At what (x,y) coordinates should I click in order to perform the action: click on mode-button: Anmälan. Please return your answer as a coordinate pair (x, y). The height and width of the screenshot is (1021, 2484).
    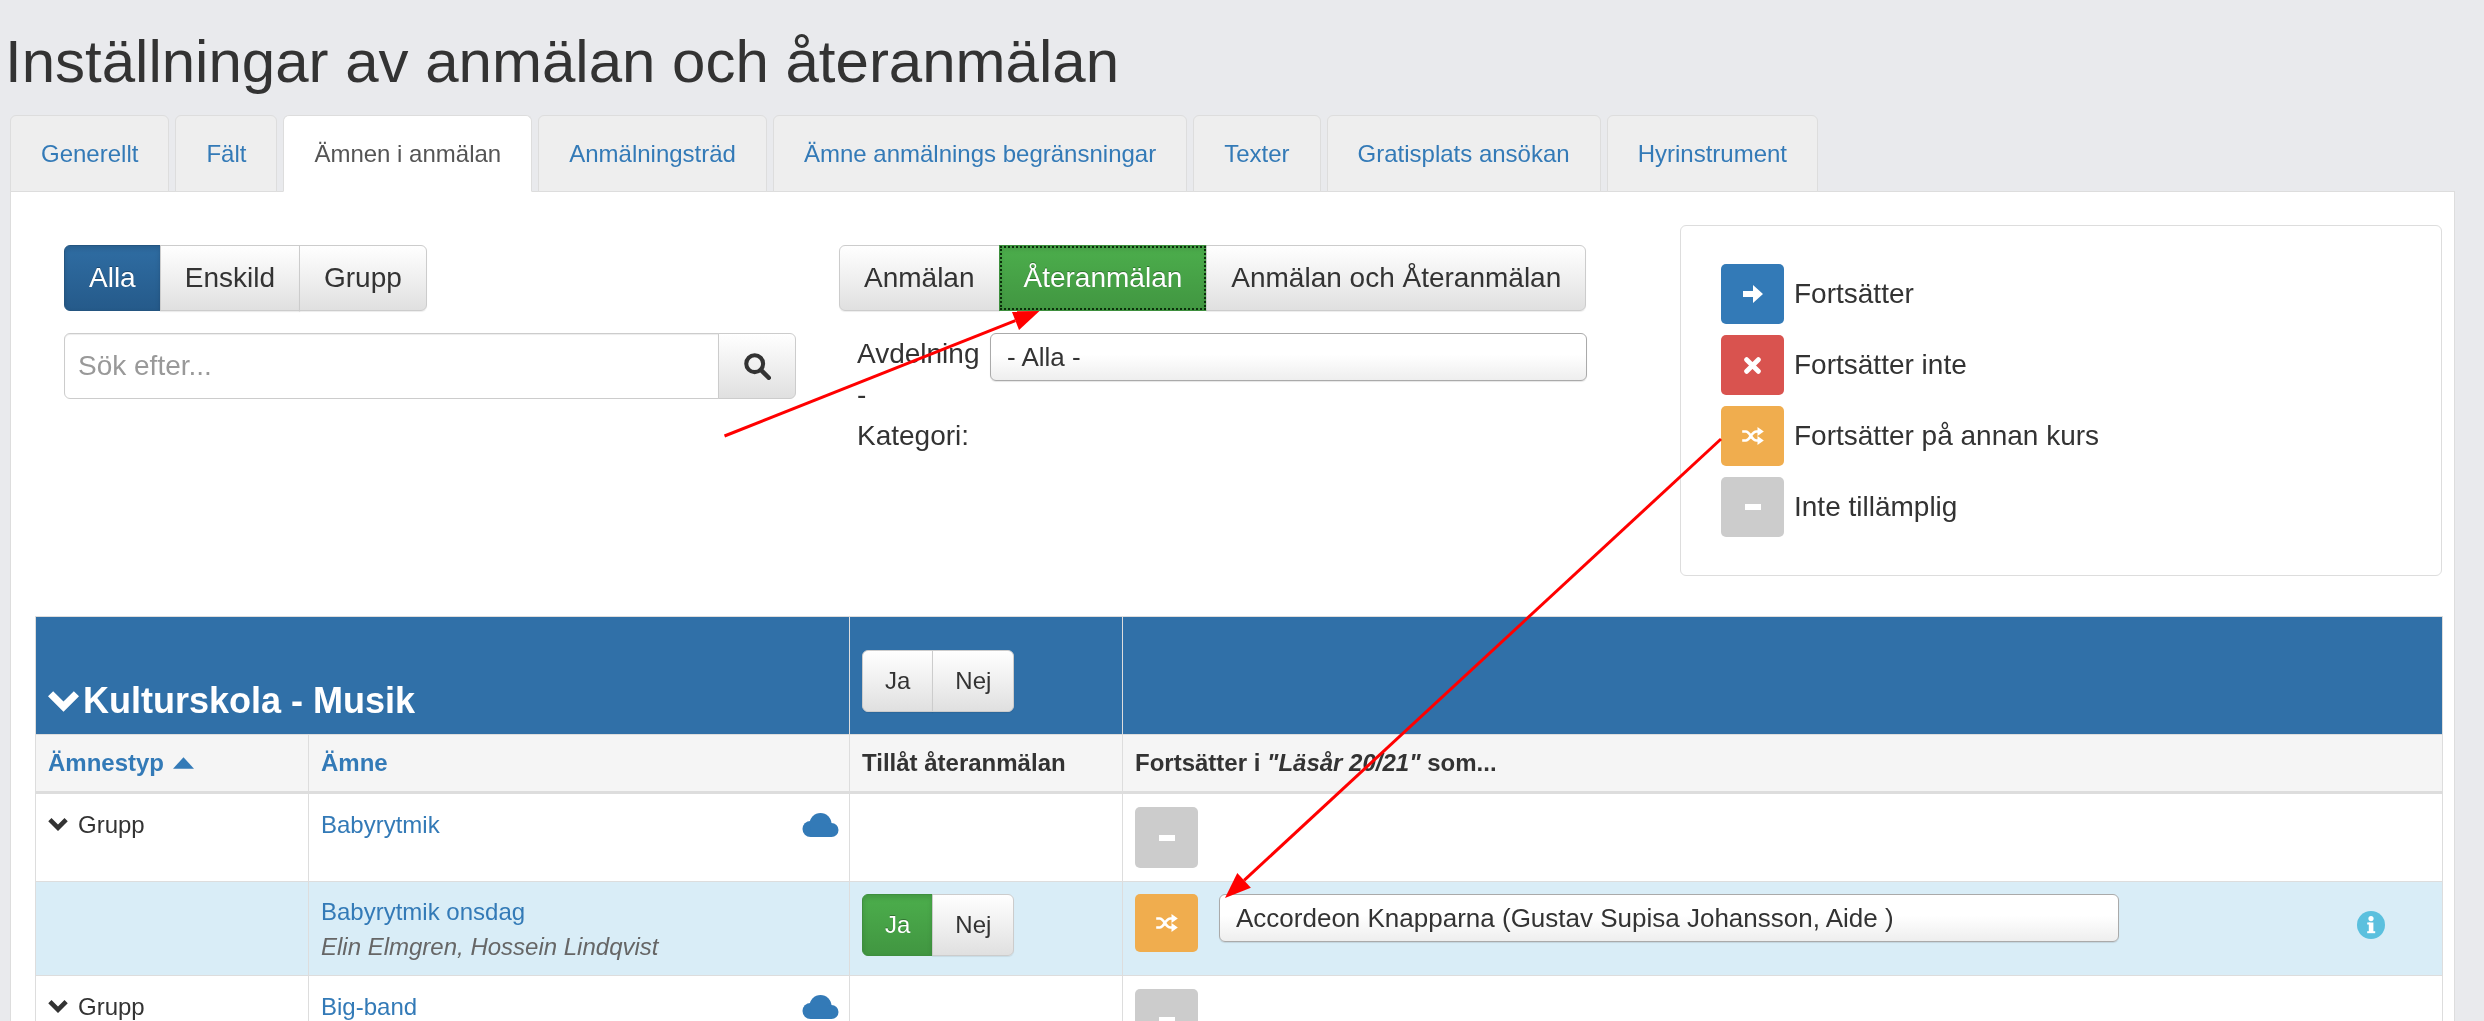
    Looking at the image, I should click on (919, 278).